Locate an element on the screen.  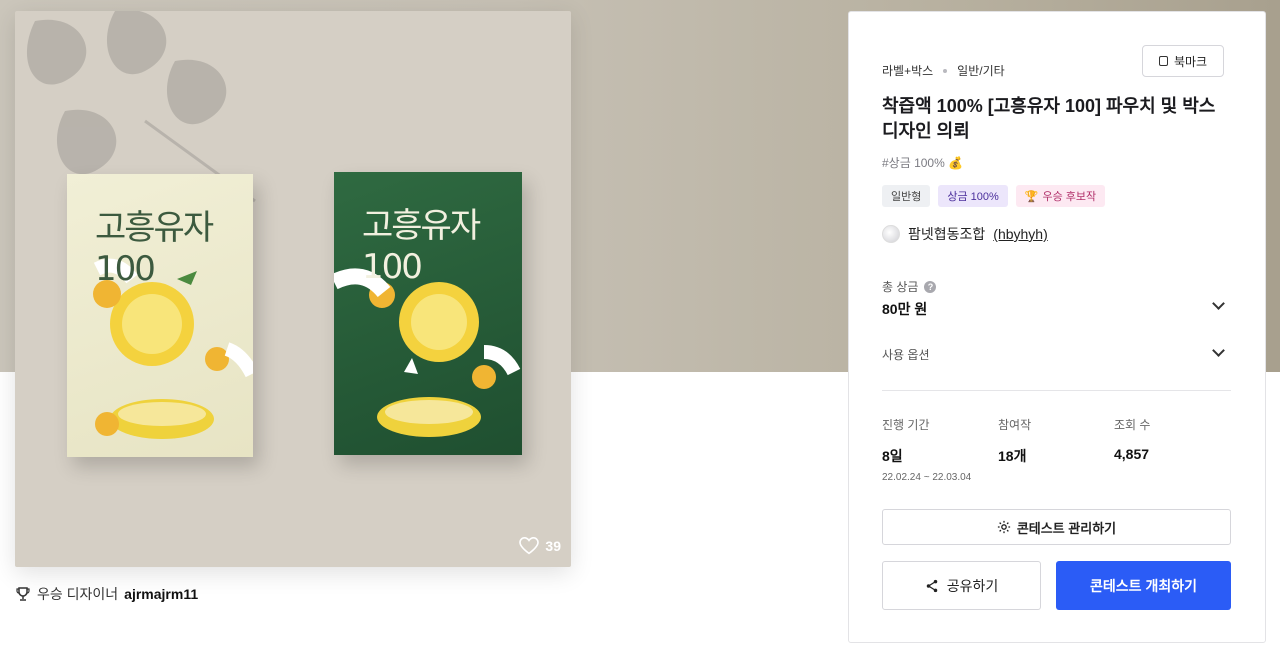
pouch-green: 고흥유자100 is located at coordinates (428, 313).